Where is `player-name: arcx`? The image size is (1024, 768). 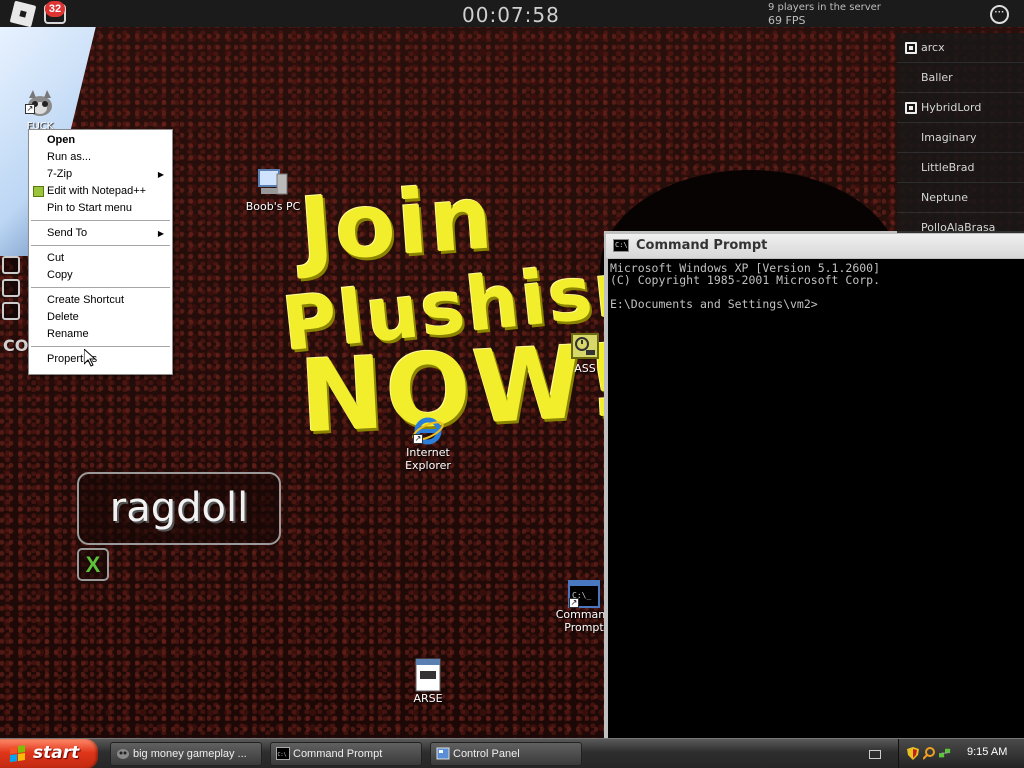 player-name: arcx is located at coordinates (933, 47).